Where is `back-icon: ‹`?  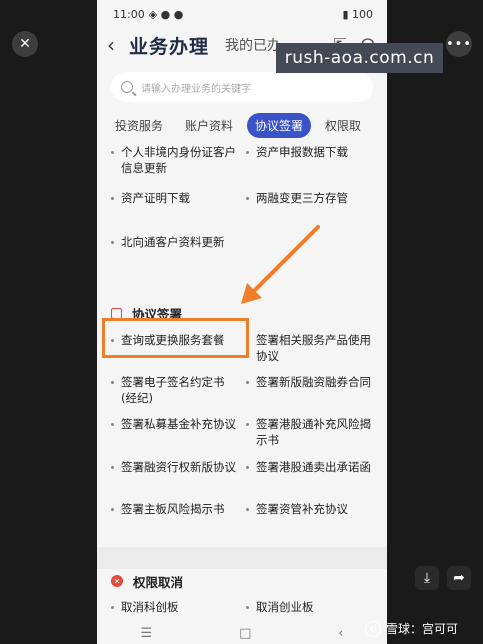 back-icon: ‹ is located at coordinates (111, 45).